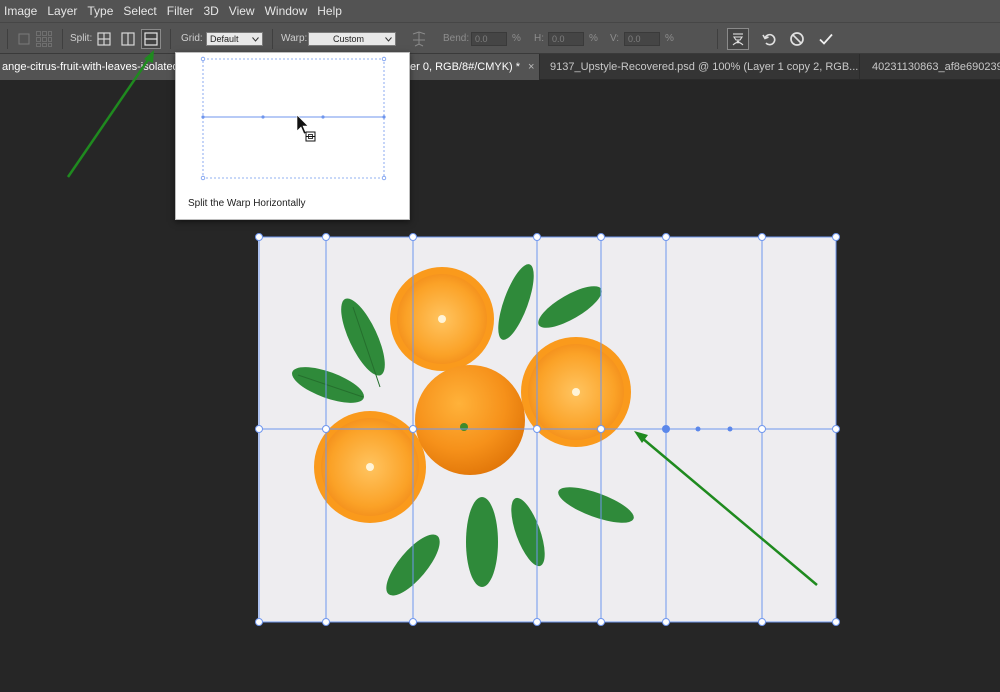 This screenshot has width=1000, height=692. Describe the element at coordinates (128, 39) in the screenshot. I see `split-vertical-icon` at that location.